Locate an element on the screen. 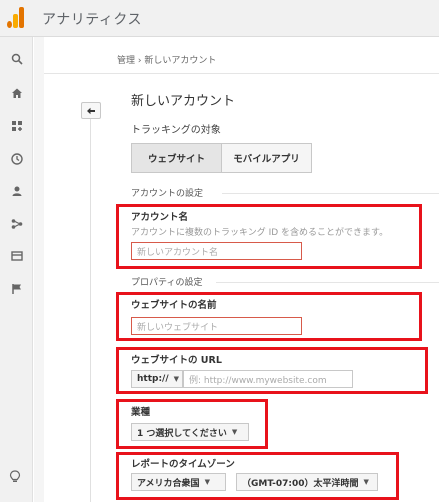  back-button is located at coordinates (91, 110).